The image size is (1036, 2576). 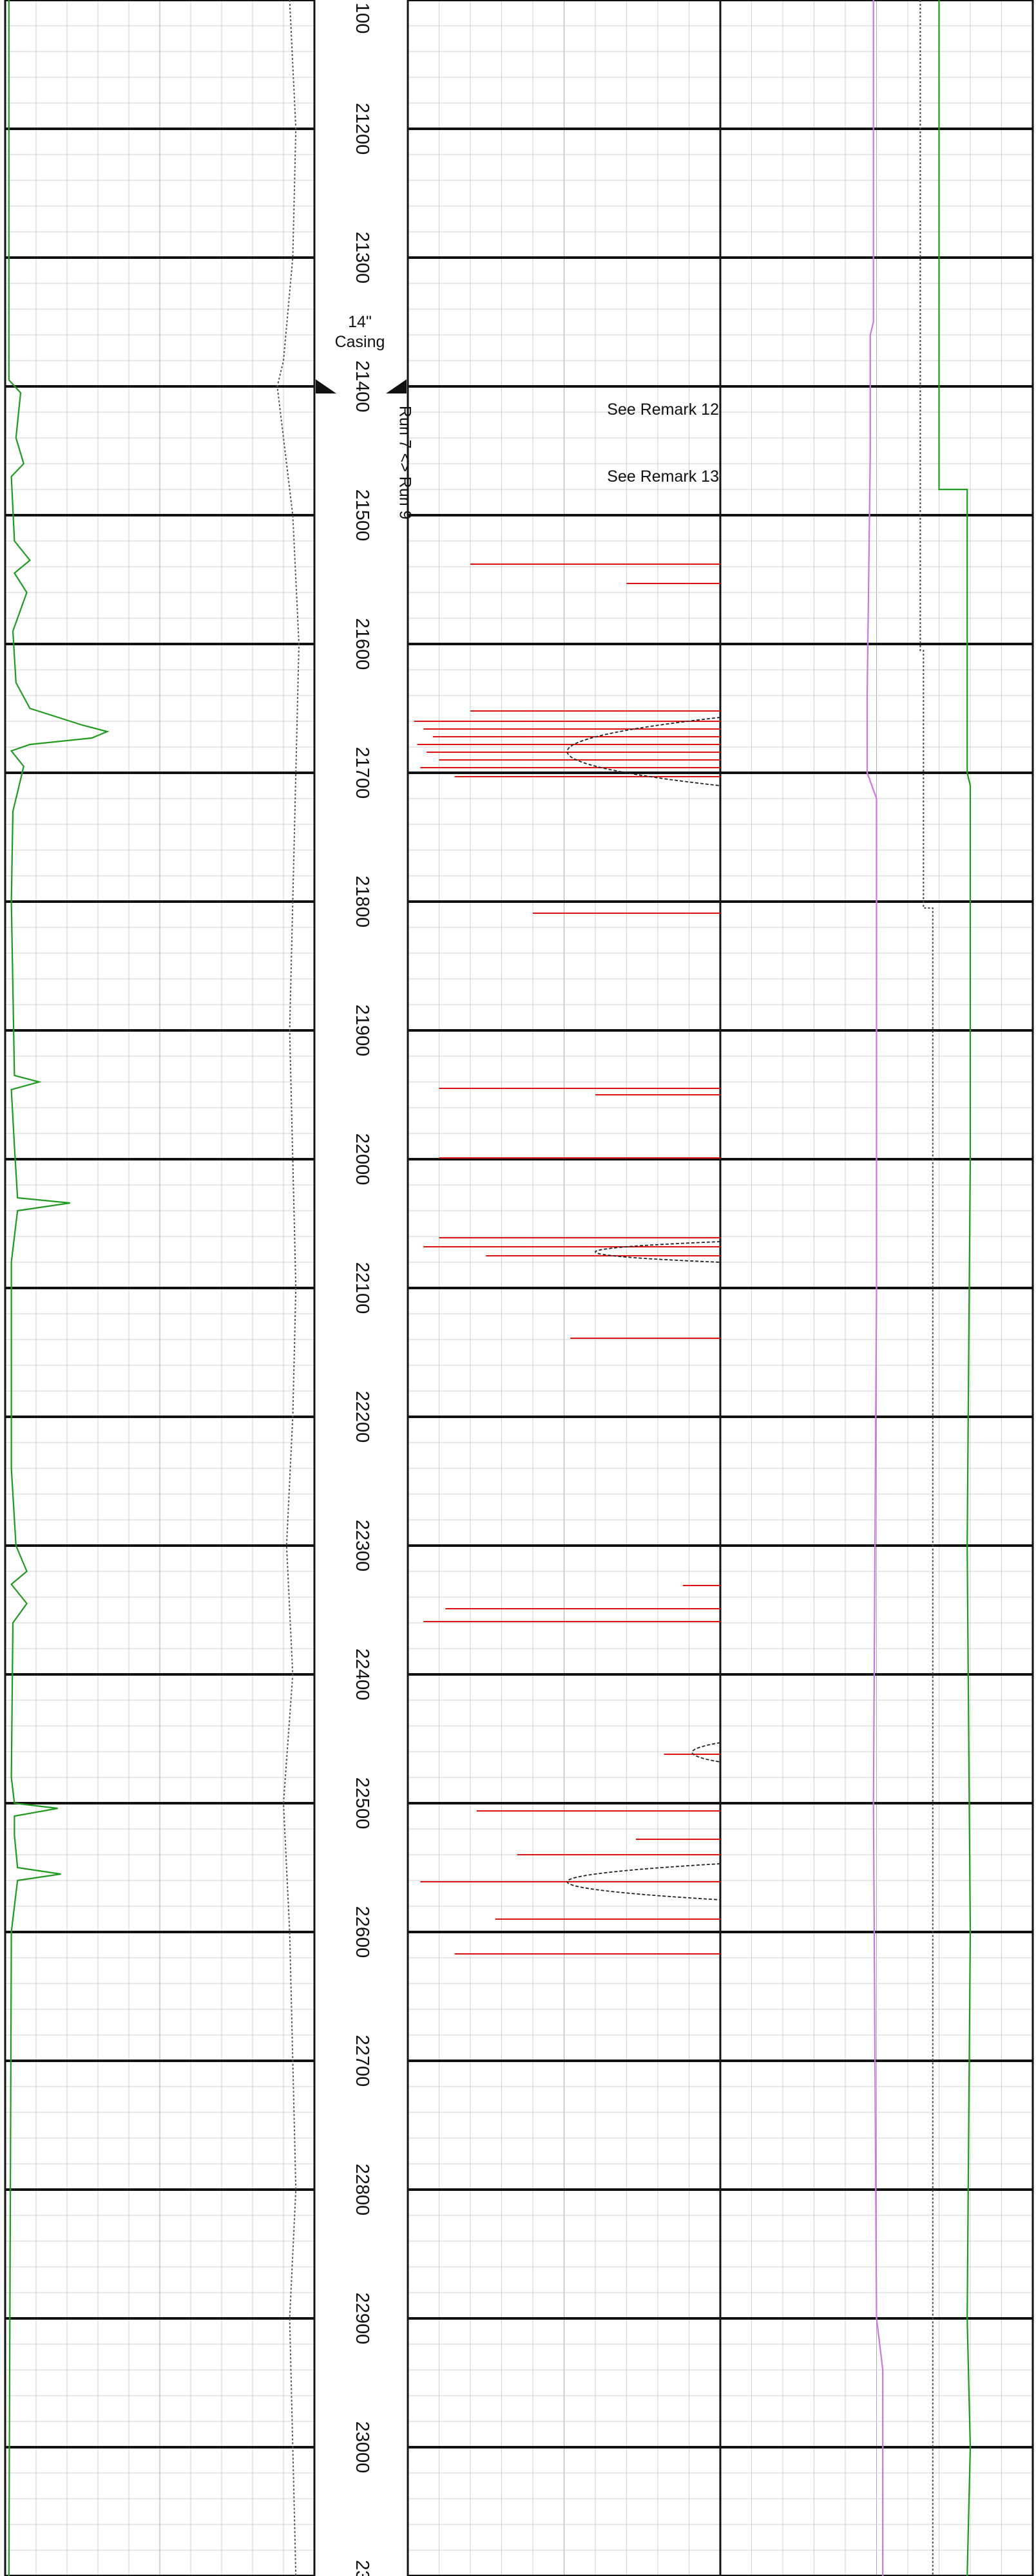 I want to click on run-change-label: Run 7 <> Run 9, so click(x=405, y=463).